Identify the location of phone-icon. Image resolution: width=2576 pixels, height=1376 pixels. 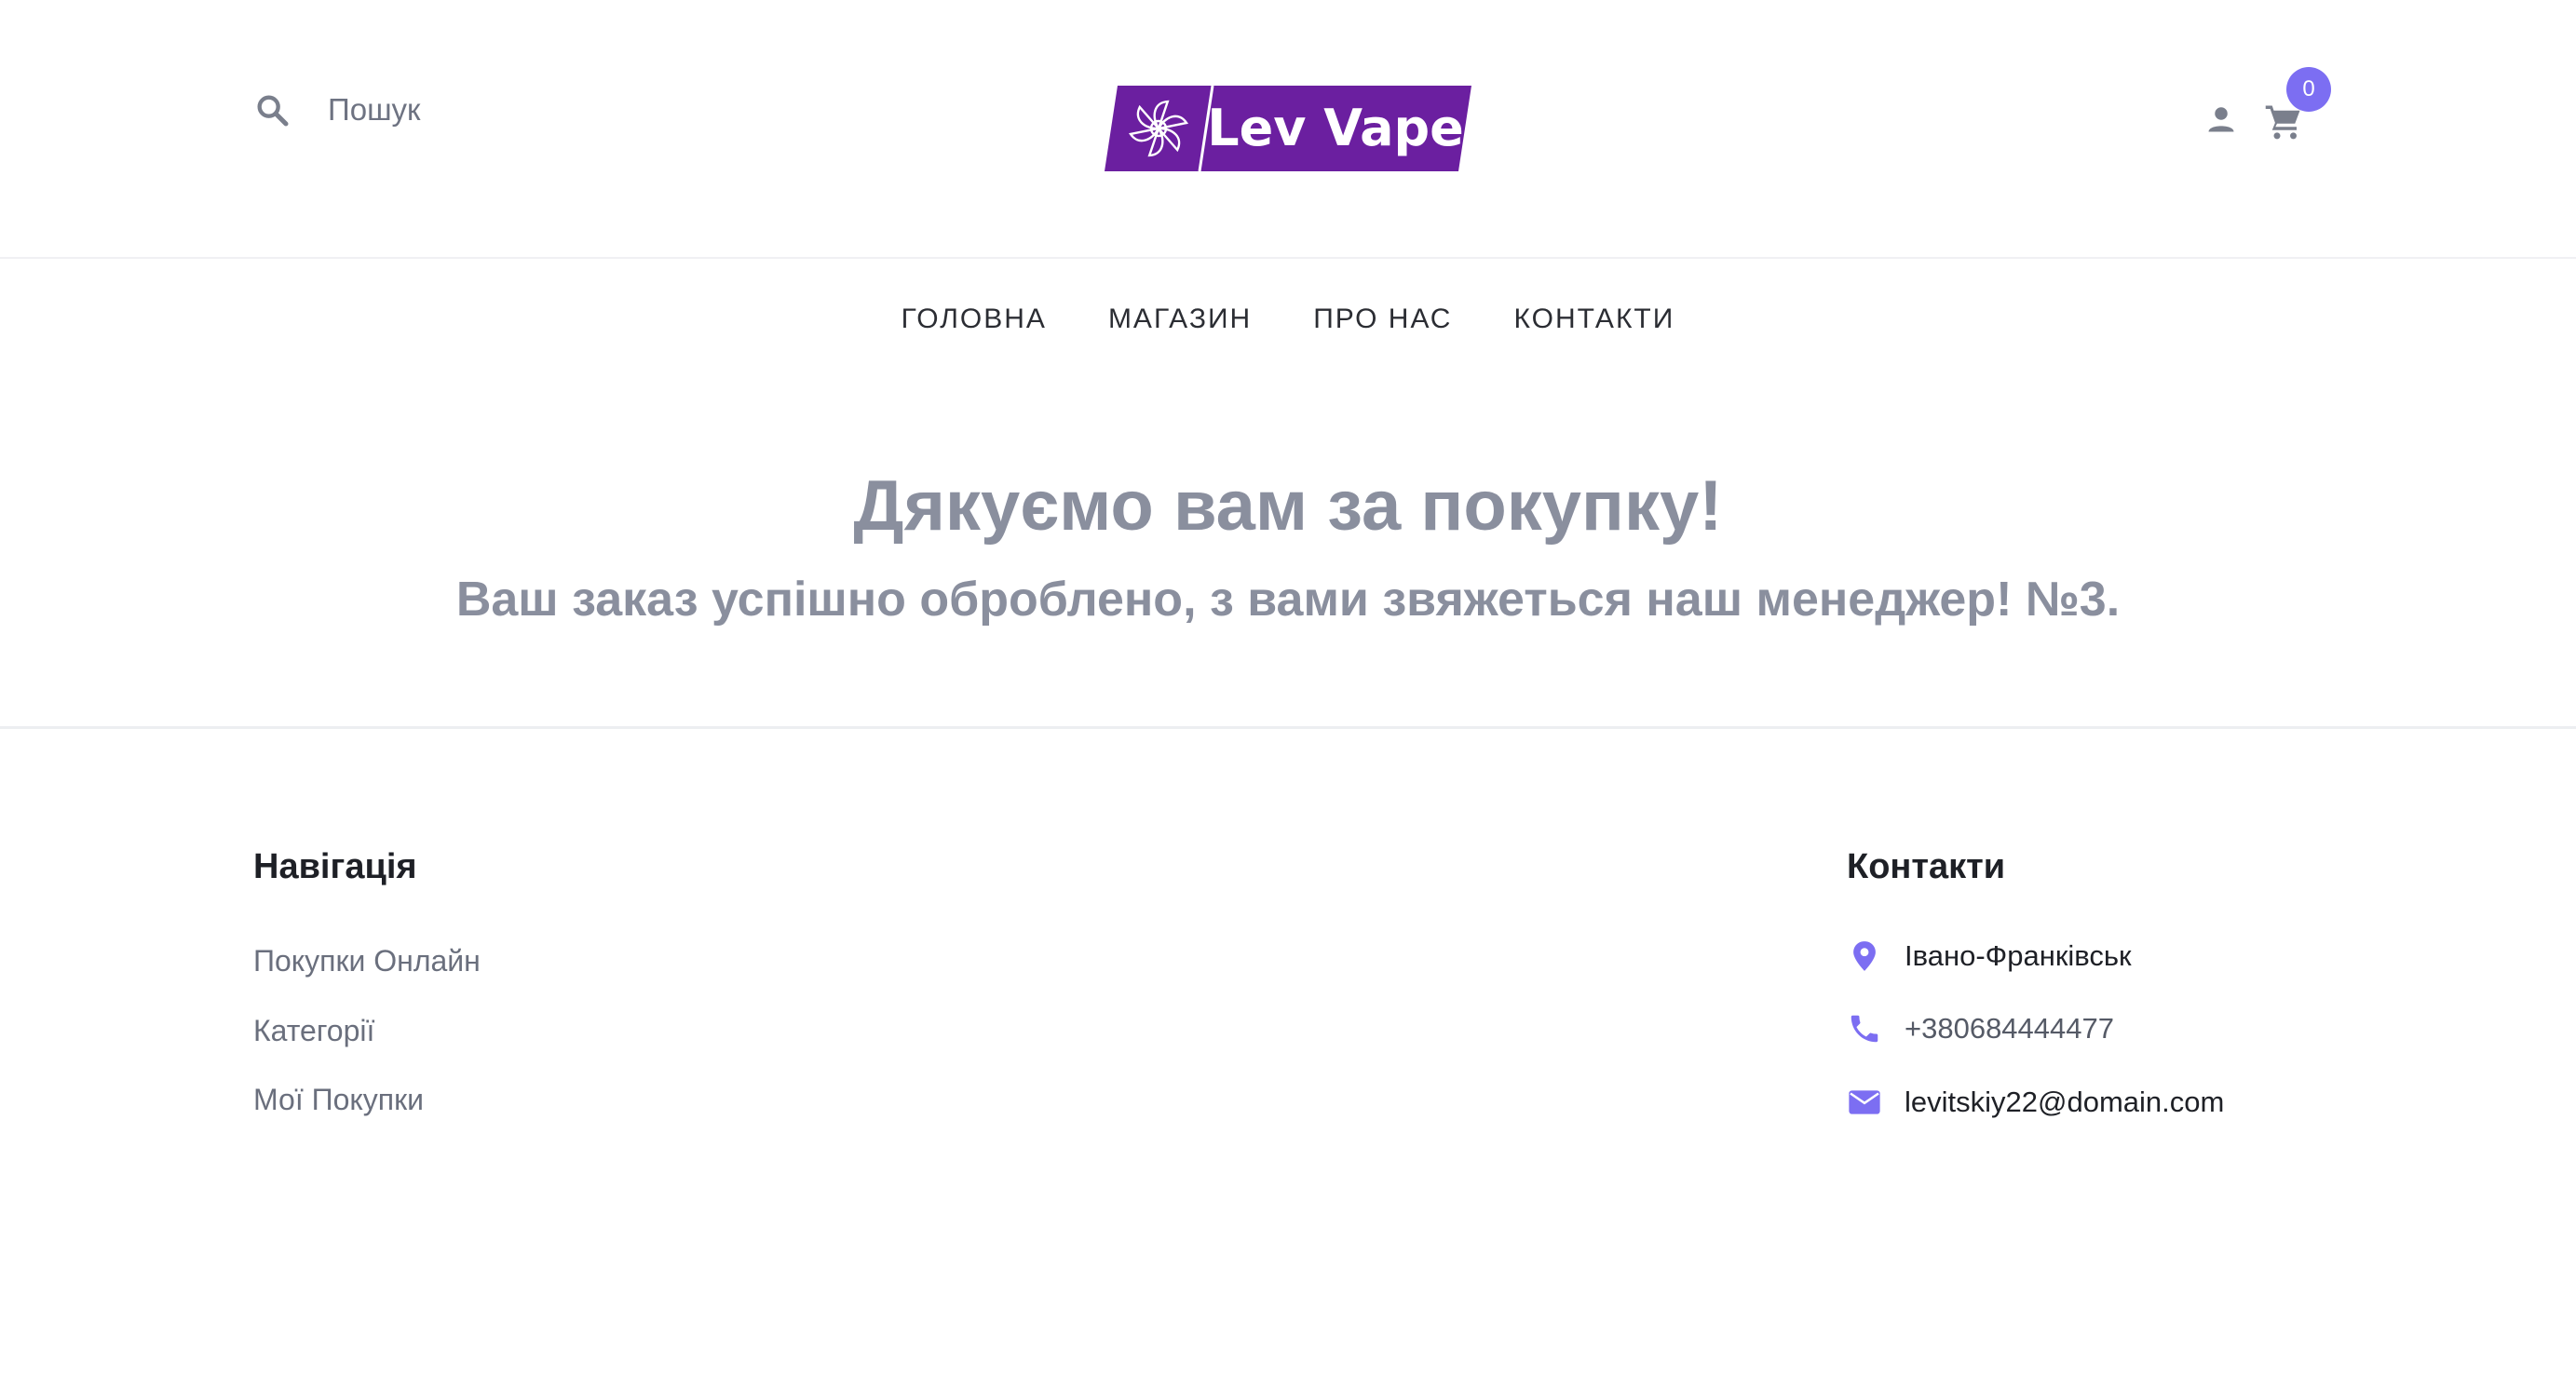
(1864, 1029).